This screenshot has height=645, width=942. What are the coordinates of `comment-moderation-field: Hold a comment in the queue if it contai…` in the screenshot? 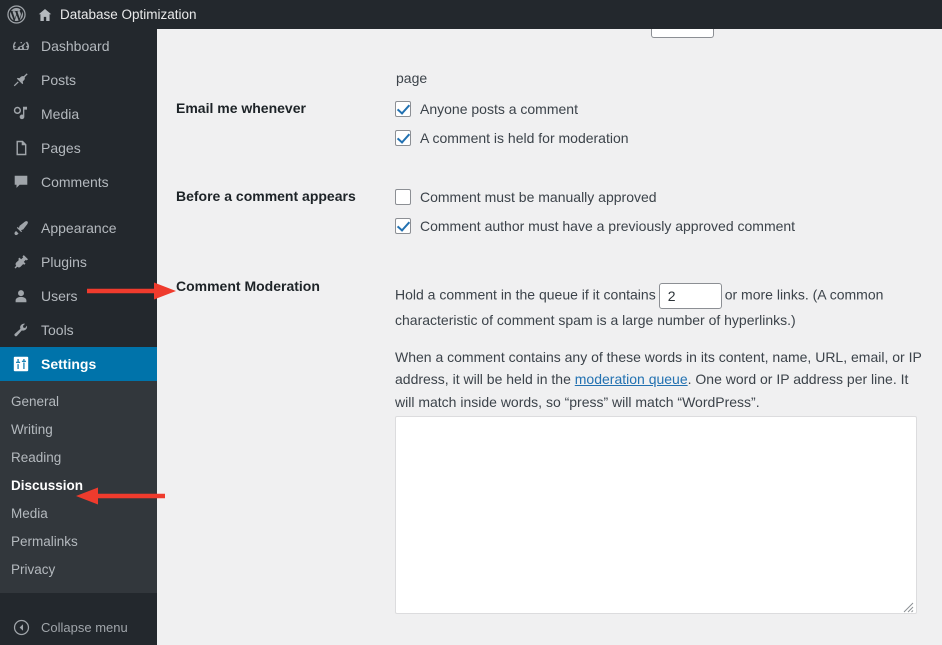 It's located at (659, 348).